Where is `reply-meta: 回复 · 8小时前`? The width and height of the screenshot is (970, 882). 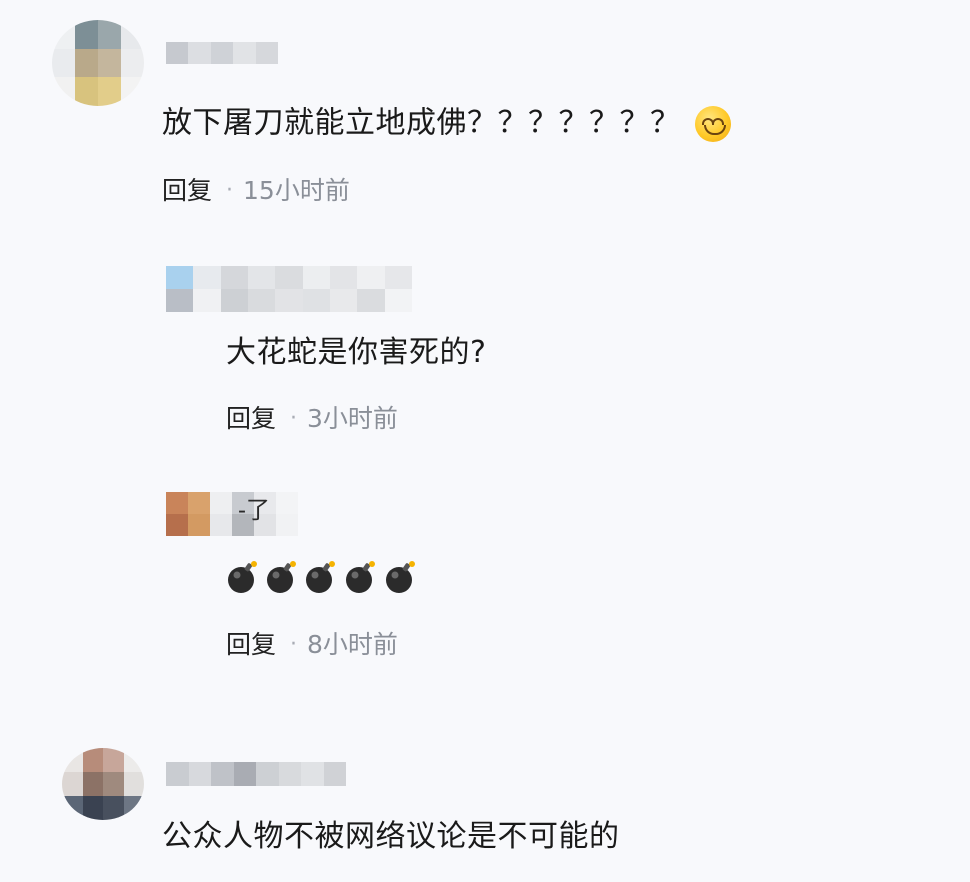
reply-meta: 回复 · 8小时前 is located at coordinates (312, 645).